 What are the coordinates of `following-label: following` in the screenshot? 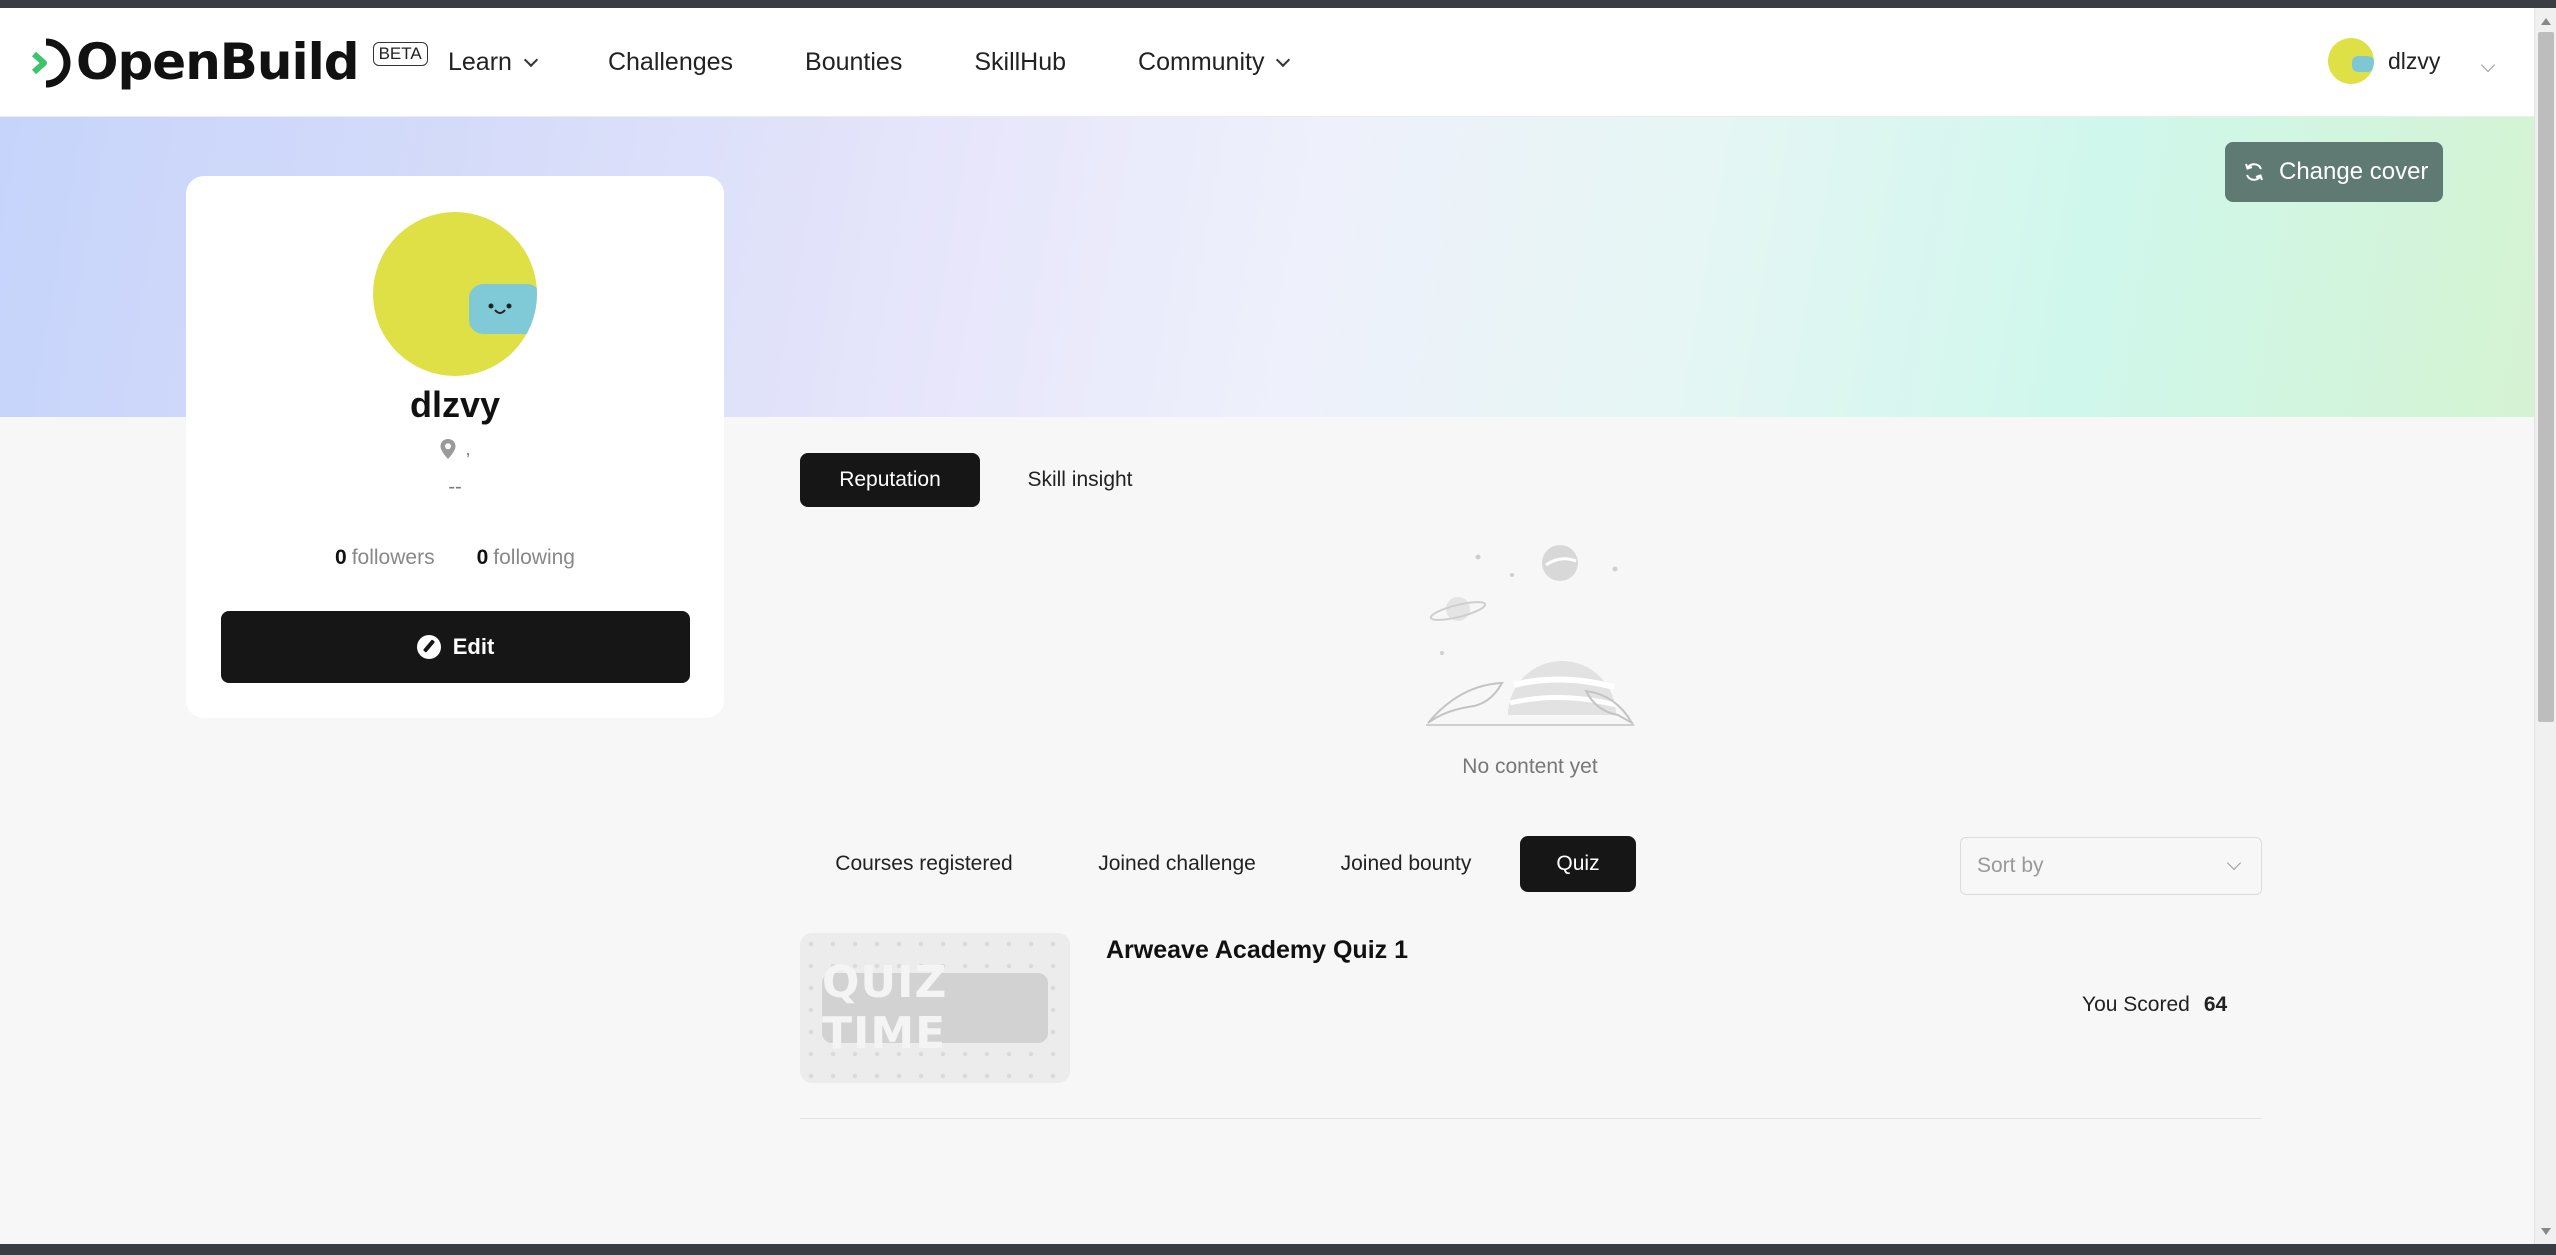 It's located at (534, 557).